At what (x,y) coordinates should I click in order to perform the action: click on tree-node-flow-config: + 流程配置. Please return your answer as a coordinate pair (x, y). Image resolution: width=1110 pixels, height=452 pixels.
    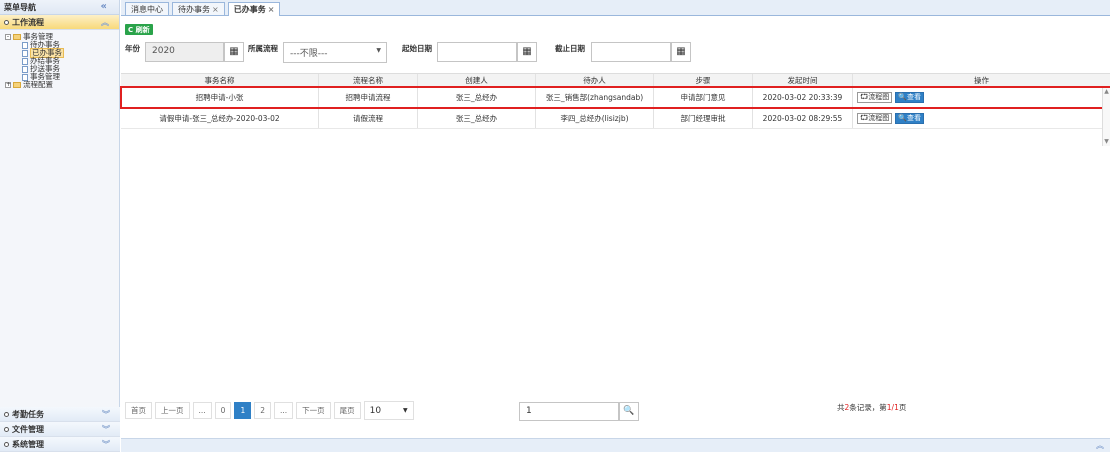
    Looking at the image, I should click on (62, 85).